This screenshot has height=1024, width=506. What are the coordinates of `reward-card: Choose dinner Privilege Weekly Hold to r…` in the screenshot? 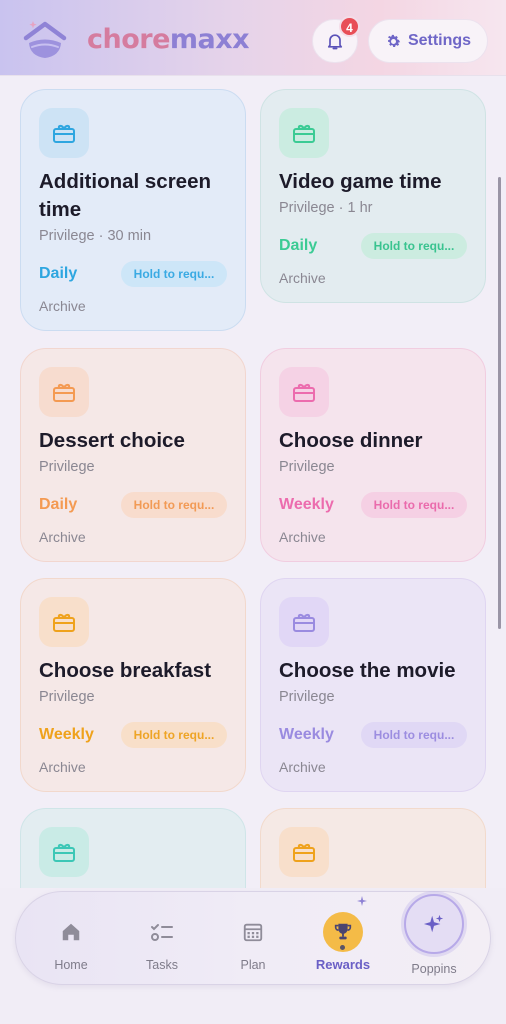 It's located at (373, 455).